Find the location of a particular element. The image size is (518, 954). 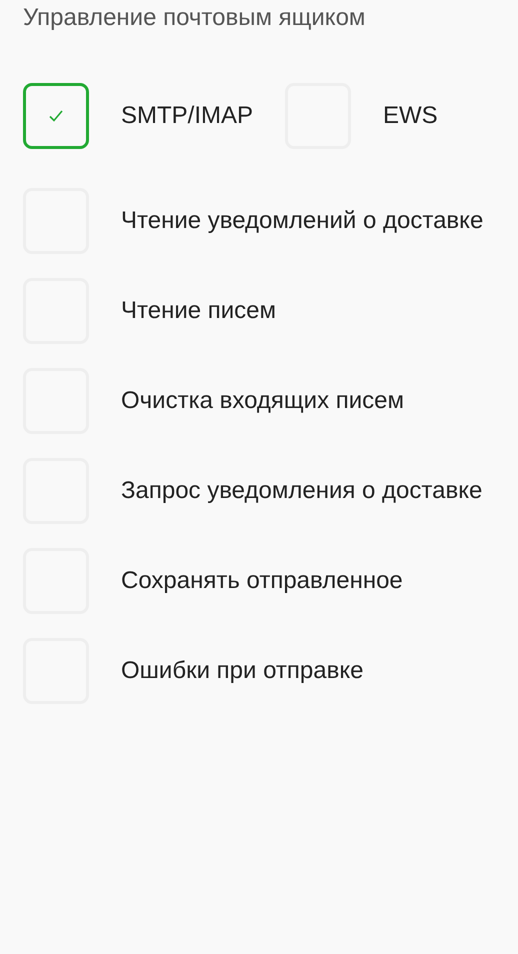

checkmark-icon is located at coordinates (56, 116).